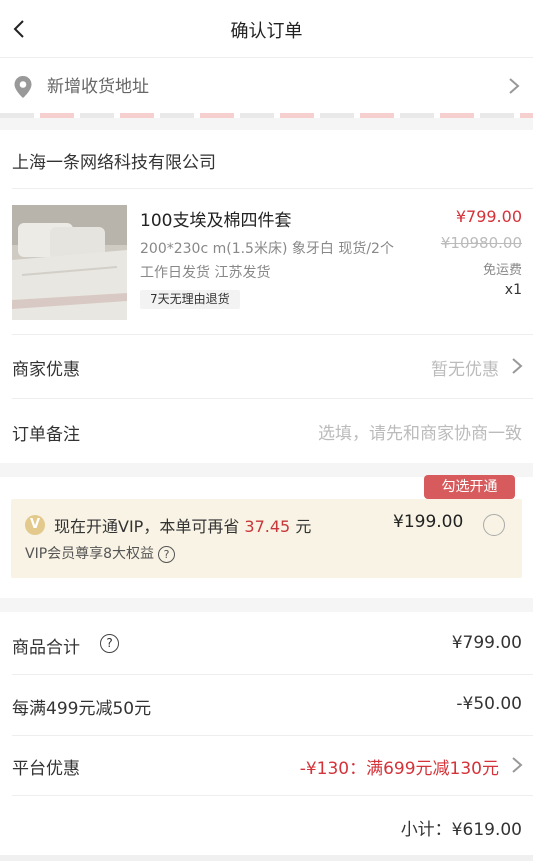 This screenshot has width=533, height=861. What do you see at coordinates (205, 273) in the screenshot?
I see `product-shipping-info: 工作日发货 江苏发货` at bounding box center [205, 273].